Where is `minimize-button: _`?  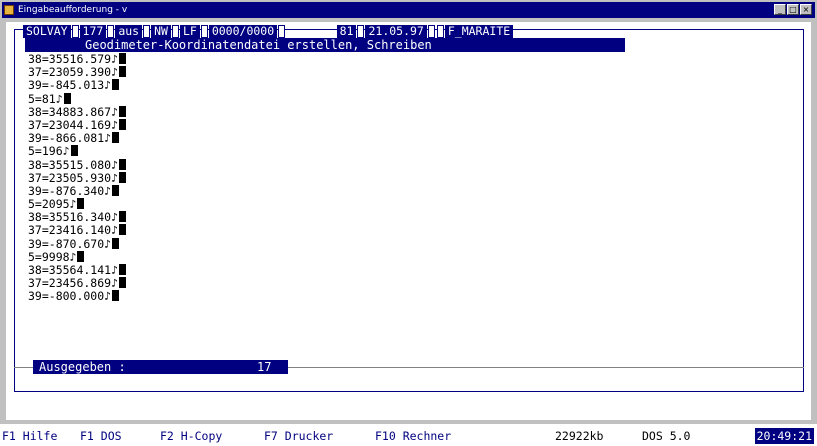
minimize-button: _ is located at coordinates (780, 9).